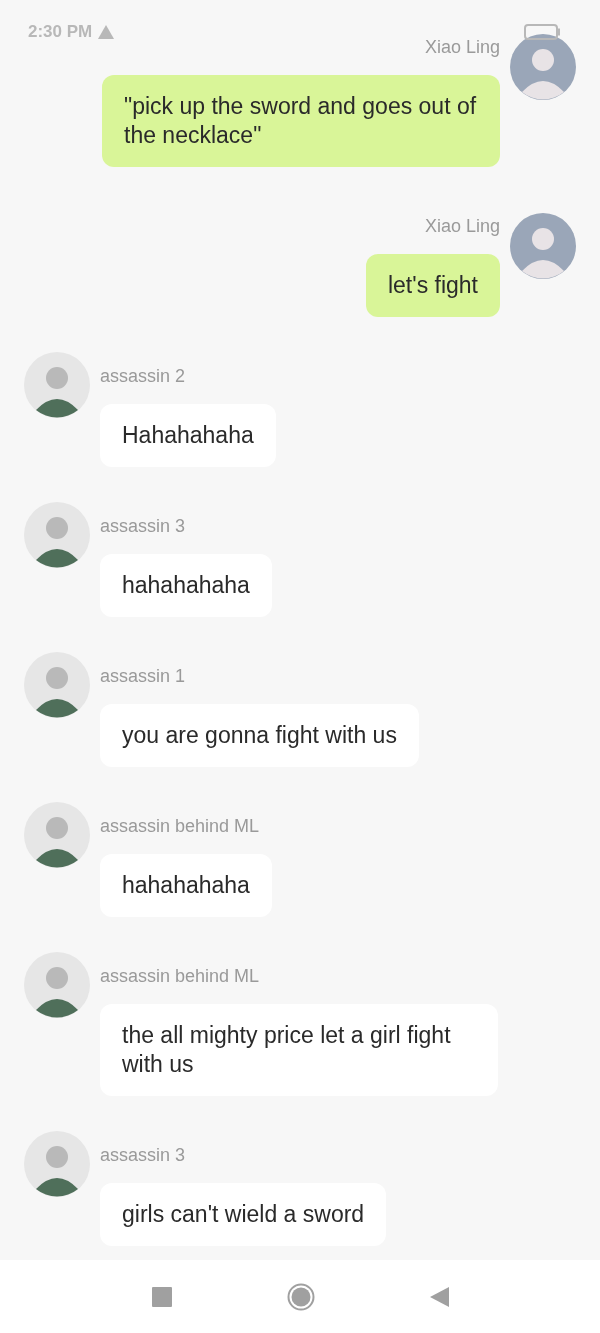 The image size is (600, 1333). What do you see at coordinates (301, 121) in the screenshot?
I see `message-bubble: "pick up the sword and goes out of the necklace"` at bounding box center [301, 121].